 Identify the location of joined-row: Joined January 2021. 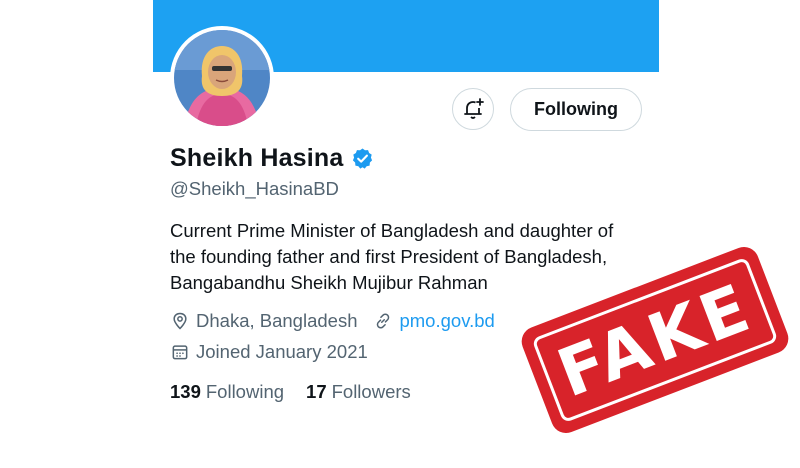
(269, 352).